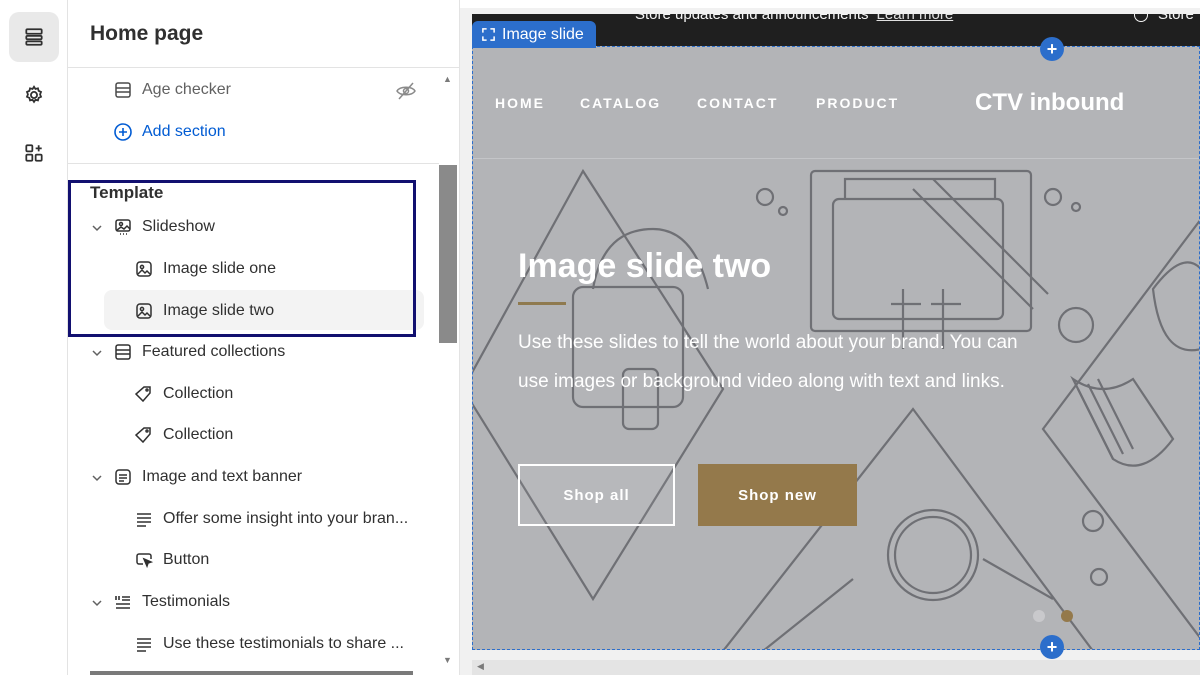 The image size is (1200, 675). What do you see at coordinates (123, 477) in the screenshot?
I see `text-block-icon` at bounding box center [123, 477].